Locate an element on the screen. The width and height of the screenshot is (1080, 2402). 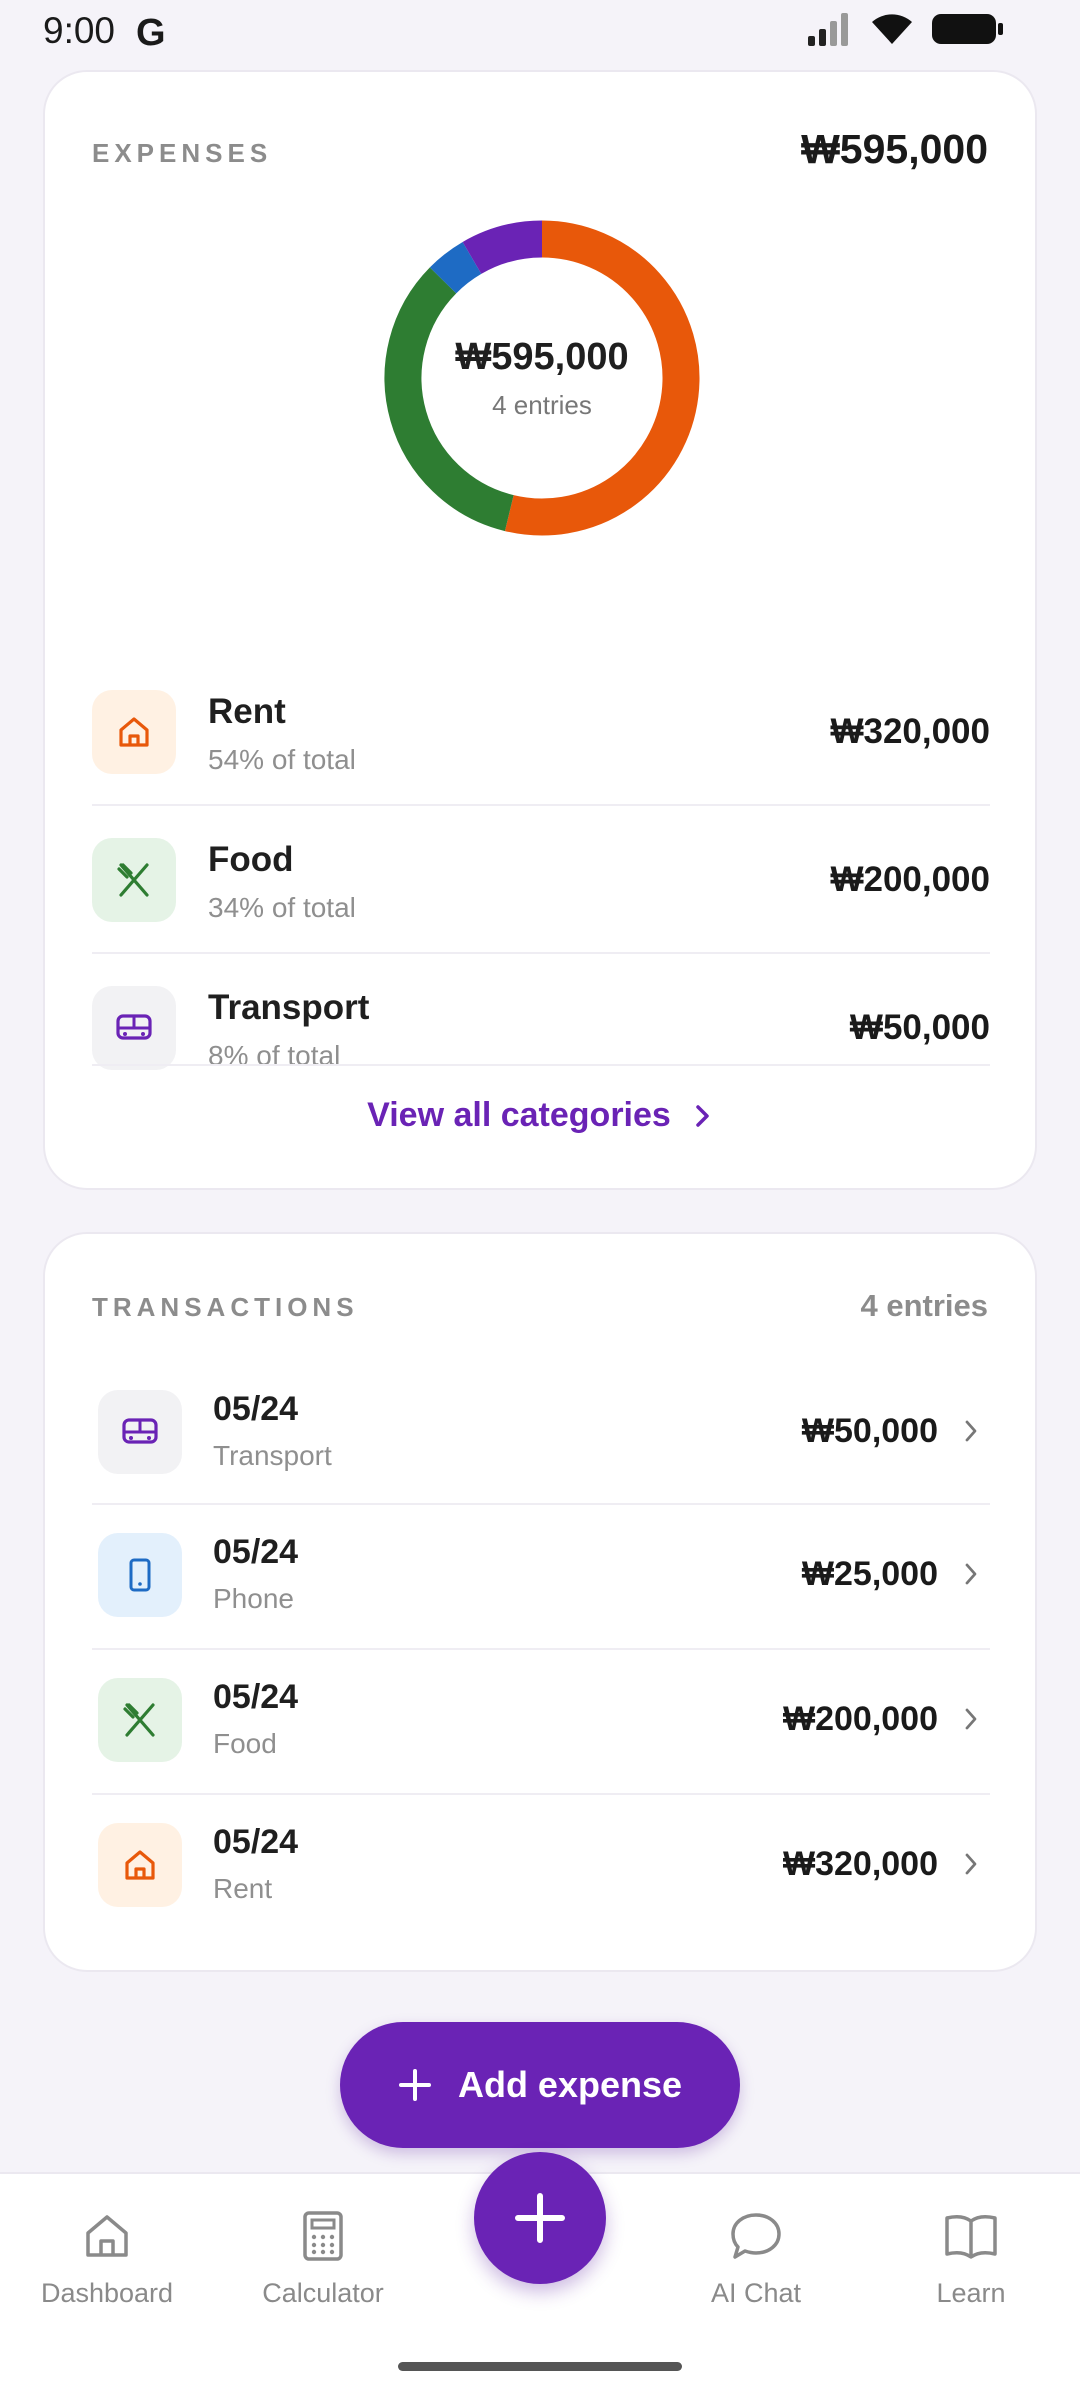
google-logo-icon: G is located at coordinates (151, 33).